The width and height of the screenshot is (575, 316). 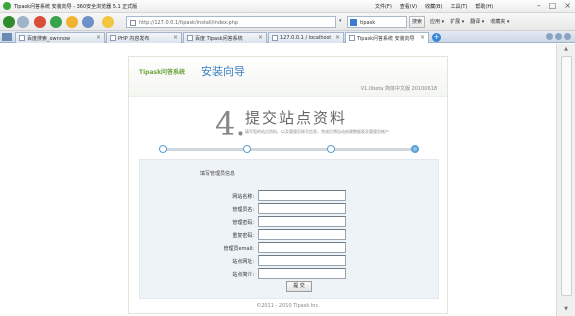 What do you see at coordinates (162, 72) in the screenshot?
I see `brand-logo: Tipask问答系统` at bounding box center [162, 72].